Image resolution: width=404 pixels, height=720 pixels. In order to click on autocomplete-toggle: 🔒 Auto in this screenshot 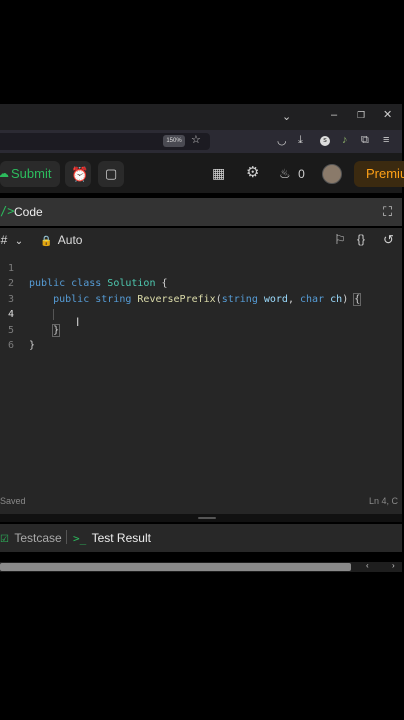, I will do `click(61, 240)`.